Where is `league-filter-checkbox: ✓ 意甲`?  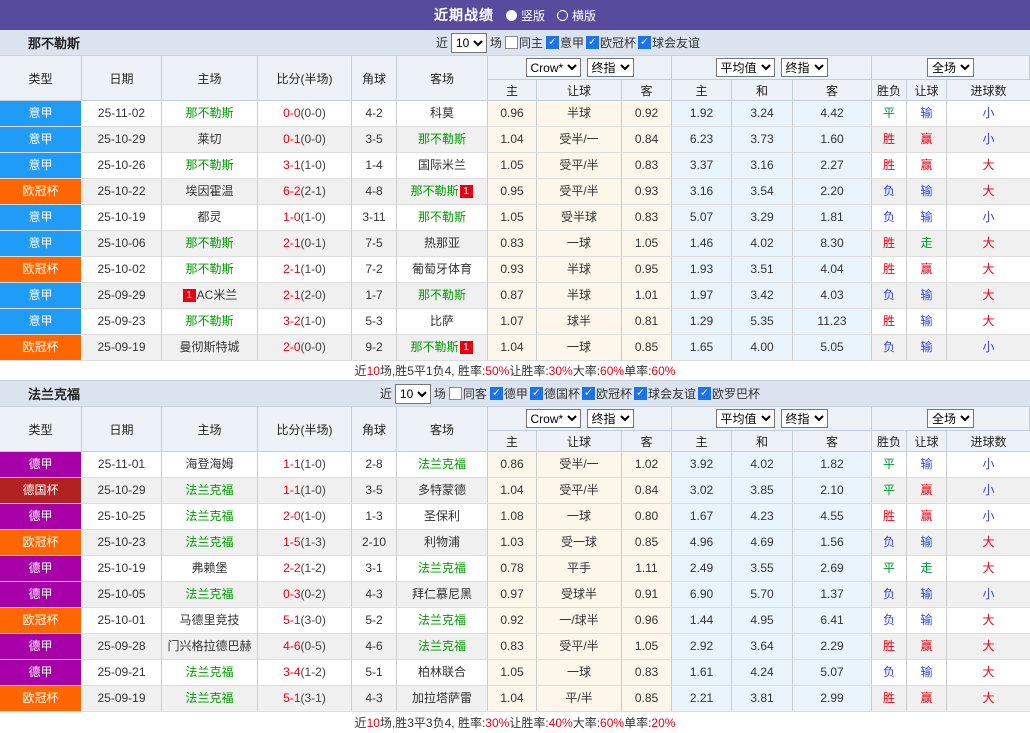 league-filter-checkbox: ✓ 意甲 is located at coordinates (564, 42).